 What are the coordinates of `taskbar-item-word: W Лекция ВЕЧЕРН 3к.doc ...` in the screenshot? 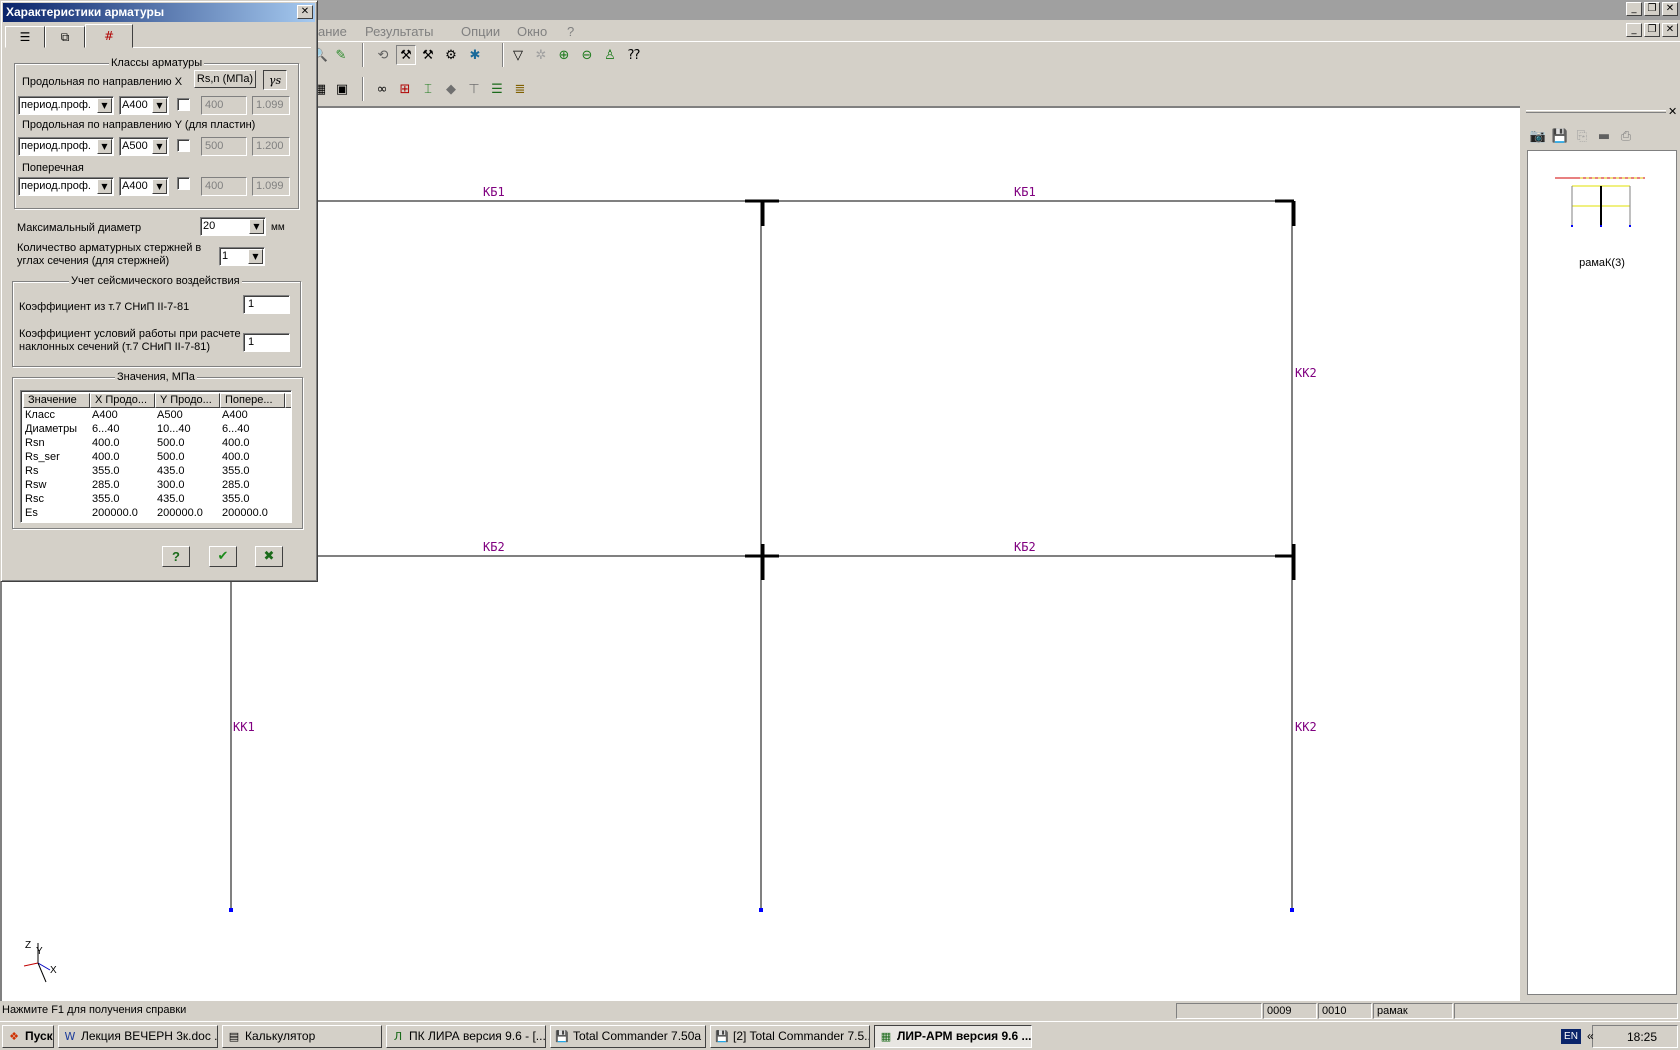 It's located at (138, 1036).